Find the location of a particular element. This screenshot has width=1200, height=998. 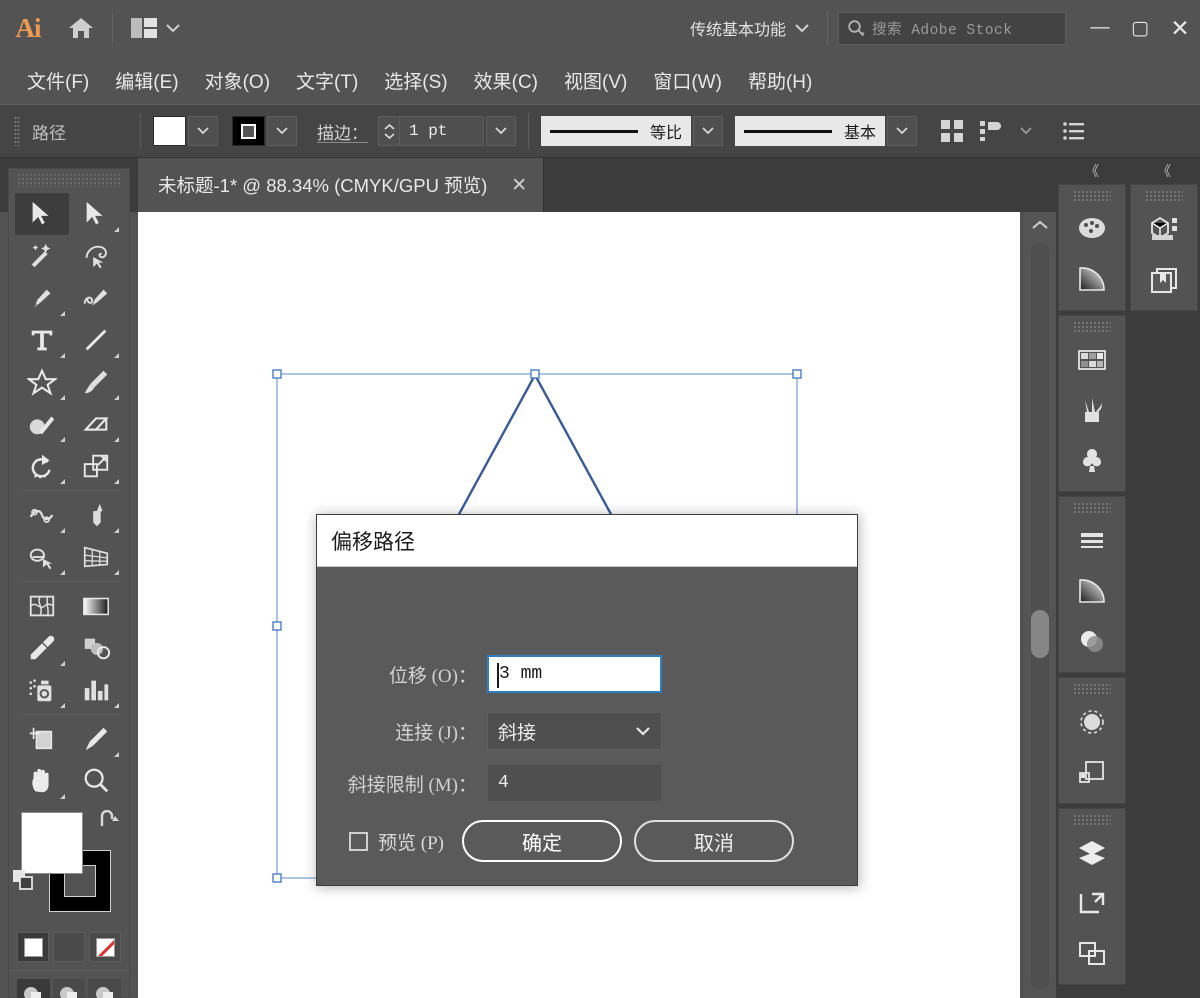

gradient-mode-button is located at coordinates (69, 947).